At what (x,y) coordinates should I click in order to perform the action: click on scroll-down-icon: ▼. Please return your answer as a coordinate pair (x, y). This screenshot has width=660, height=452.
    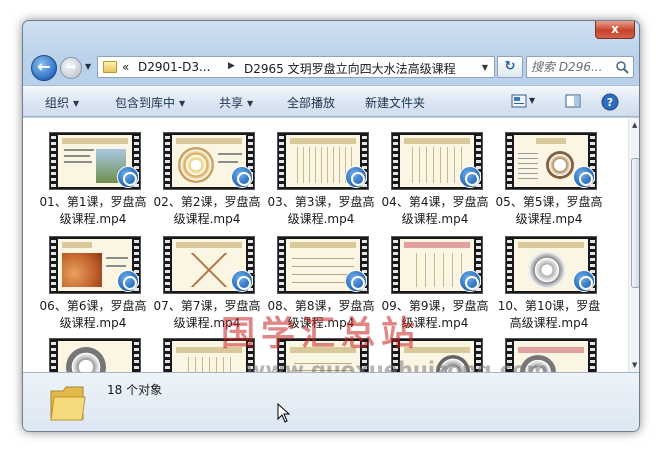
    Looking at the image, I should click on (634, 365).